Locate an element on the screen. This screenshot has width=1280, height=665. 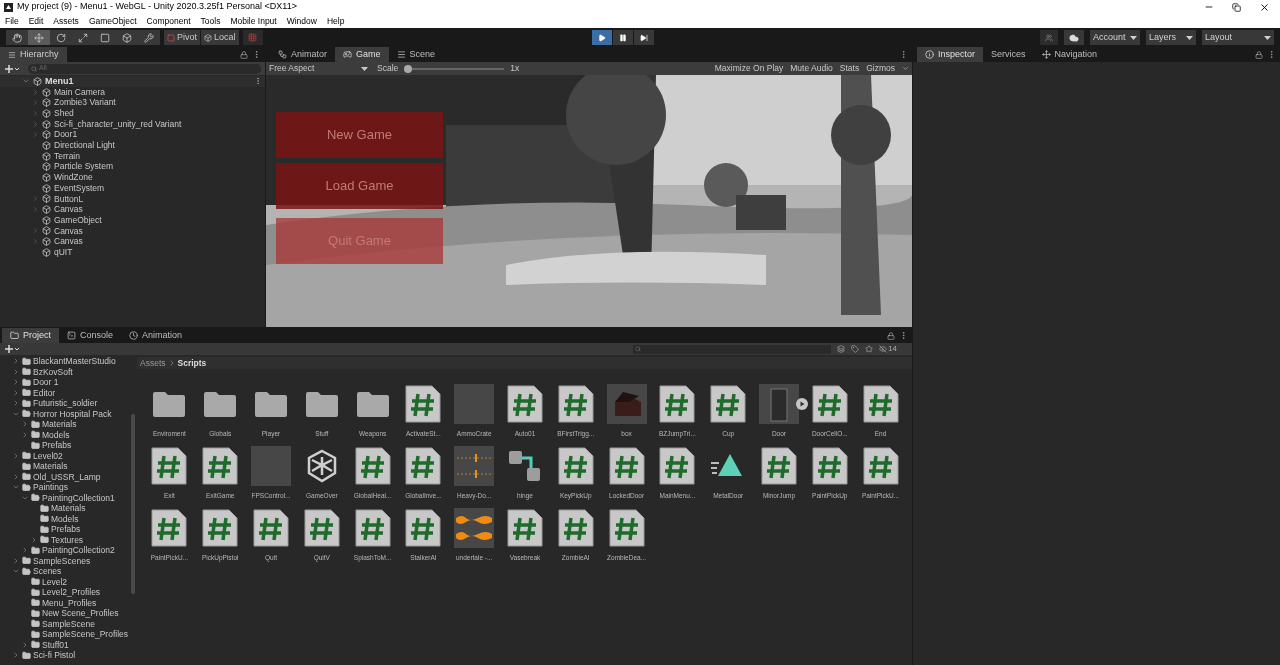
folder-label: Editor is located at coordinates (44, 392).